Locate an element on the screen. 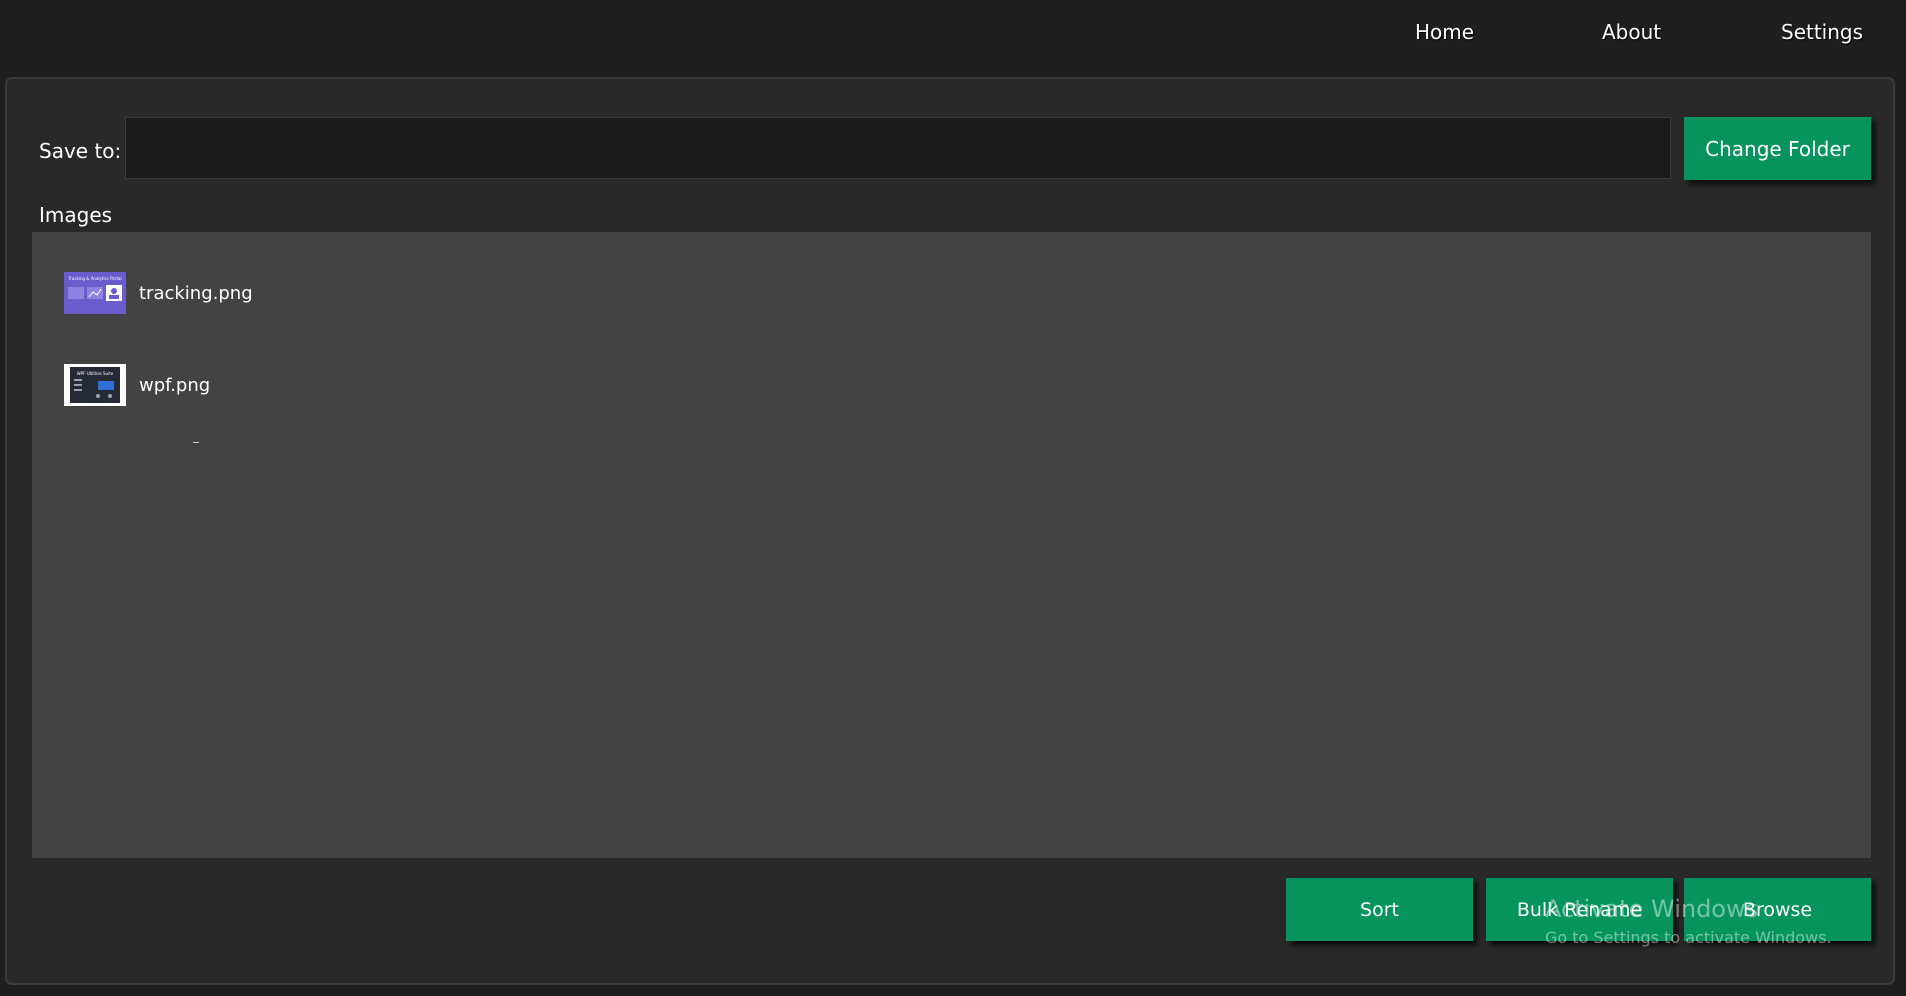  thumb-title: Tracking & Analytics Portal is located at coordinates (94, 278).